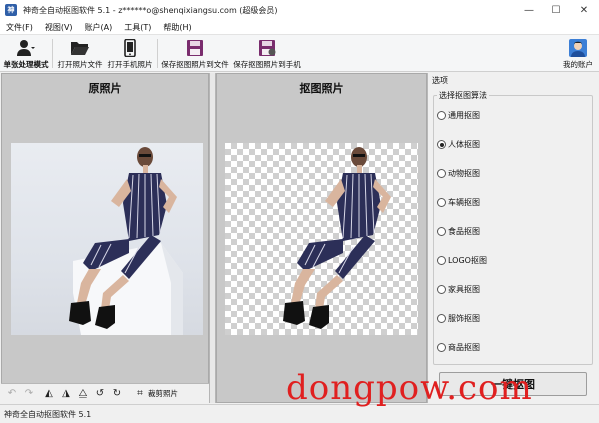  I want to click on save-file-label: 保存抠图照片到文件, so click(195, 64).